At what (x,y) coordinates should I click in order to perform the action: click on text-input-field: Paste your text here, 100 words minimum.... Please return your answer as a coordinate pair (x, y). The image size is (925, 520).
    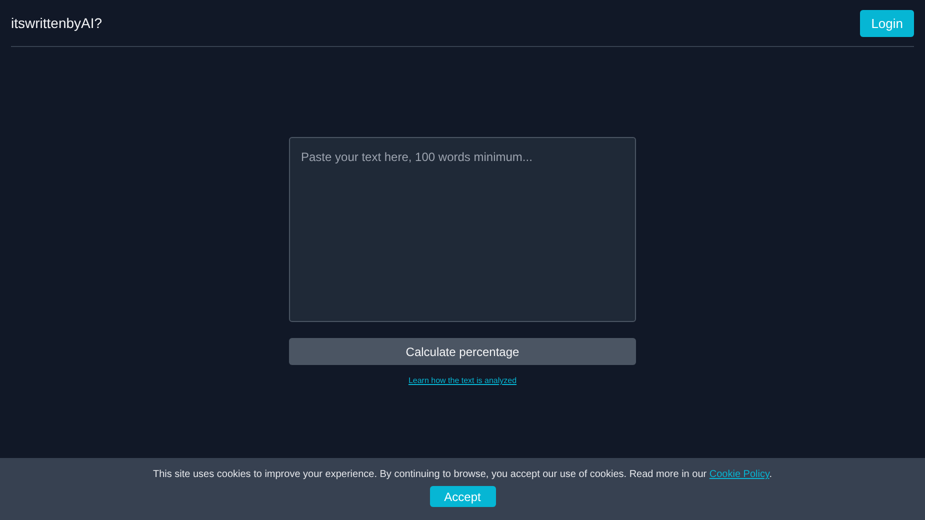
    Looking at the image, I should click on (462, 229).